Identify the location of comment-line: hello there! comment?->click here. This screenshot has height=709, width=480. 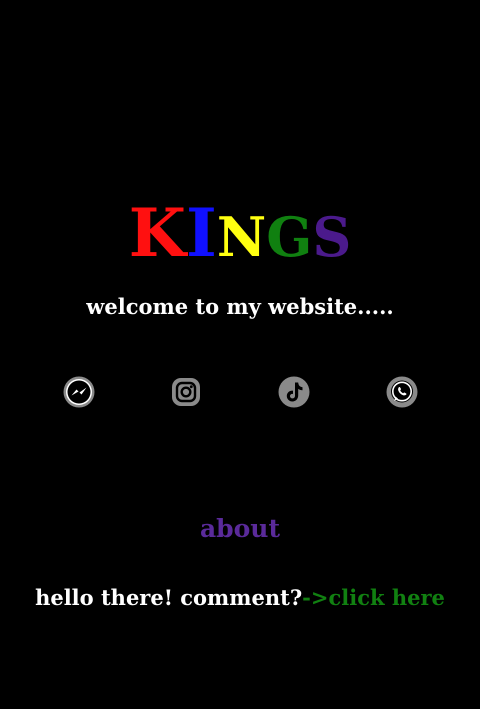
(240, 597).